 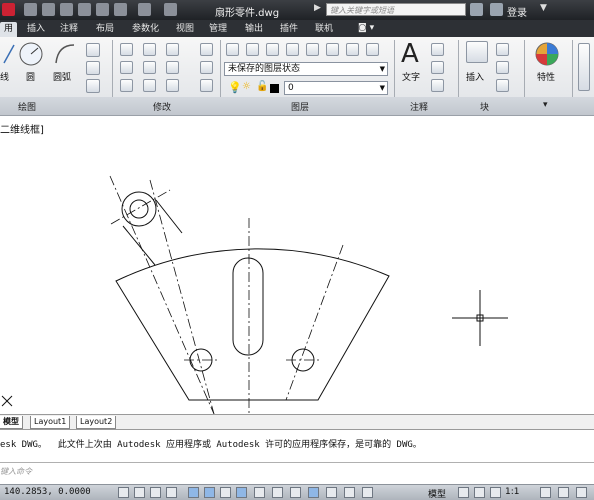 I want to click on tab-home: 用, so click(x=9, y=29).